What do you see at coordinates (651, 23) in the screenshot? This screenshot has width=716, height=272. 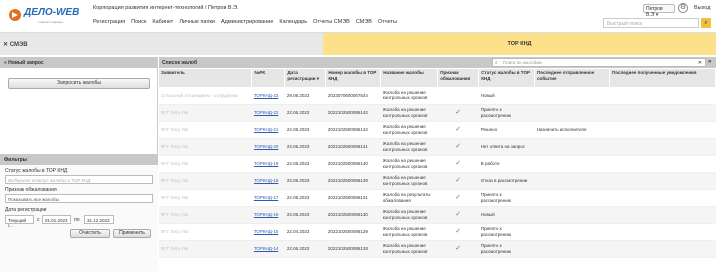 I see `quick-search-input: Быстрый поиск` at bounding box center [651, 23].